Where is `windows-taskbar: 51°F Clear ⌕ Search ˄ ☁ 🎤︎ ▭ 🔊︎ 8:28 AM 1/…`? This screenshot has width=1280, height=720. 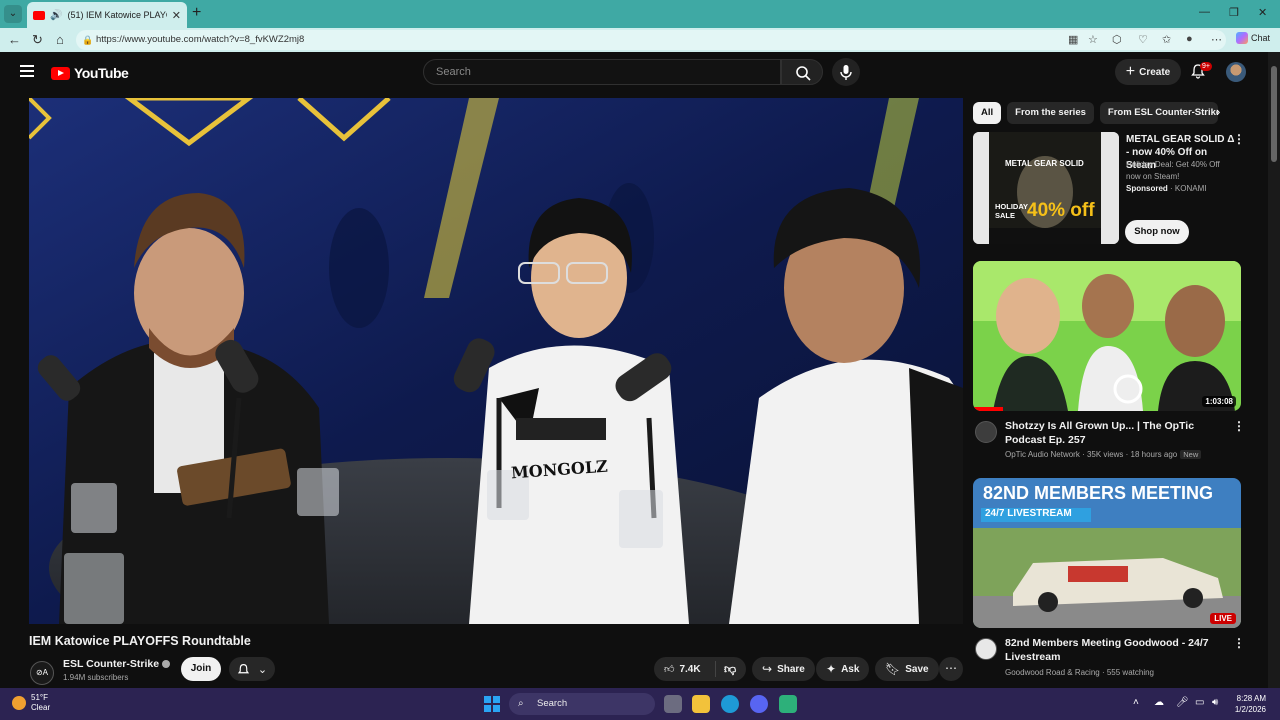 windows-taskbar: 51°F Clear ⌕ Search ˄ ☁ 🎤︎ ▭ 🔊︎ 8:28 AM 1/… is located at coordinates (640, 704).